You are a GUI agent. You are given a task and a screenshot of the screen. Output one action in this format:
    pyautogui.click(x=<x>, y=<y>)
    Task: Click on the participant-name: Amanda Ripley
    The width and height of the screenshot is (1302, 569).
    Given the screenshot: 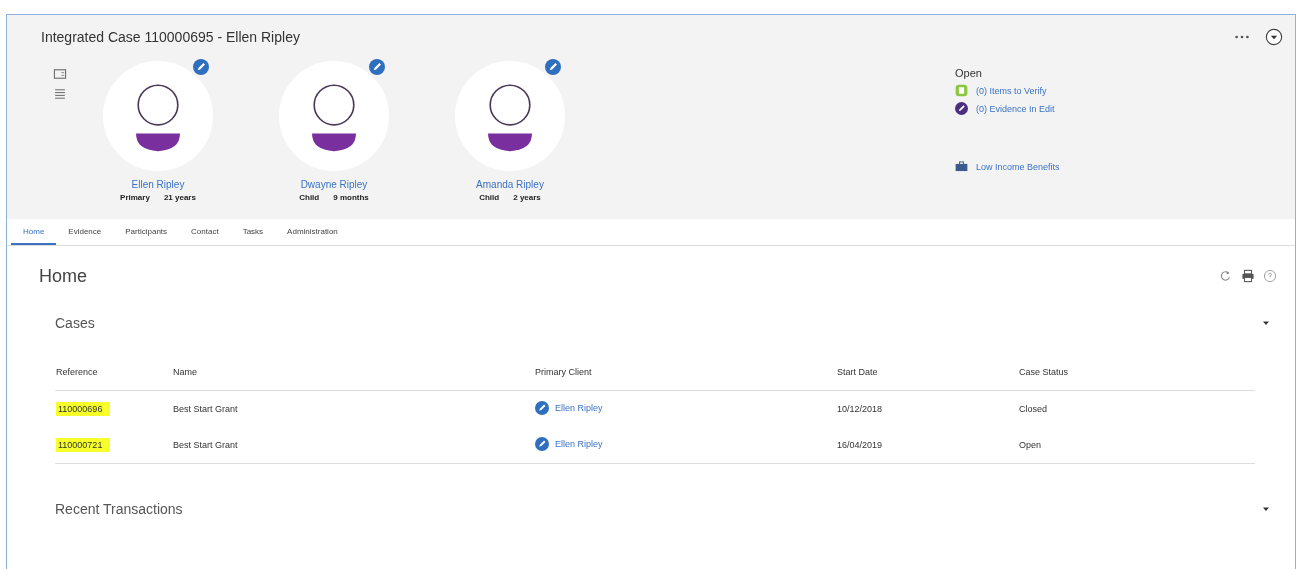 What is the action you would take?
    pyautogui.click(x=510, y=184)
    